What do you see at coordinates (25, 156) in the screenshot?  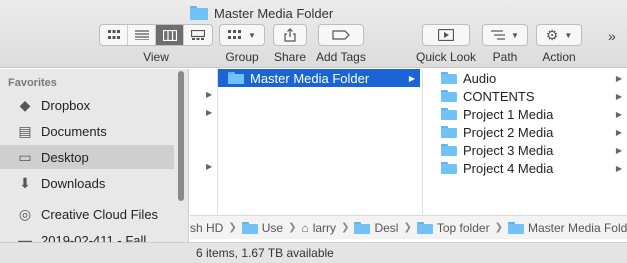 I see `desktop-icon: ▭` at bounding box center [25, 156].